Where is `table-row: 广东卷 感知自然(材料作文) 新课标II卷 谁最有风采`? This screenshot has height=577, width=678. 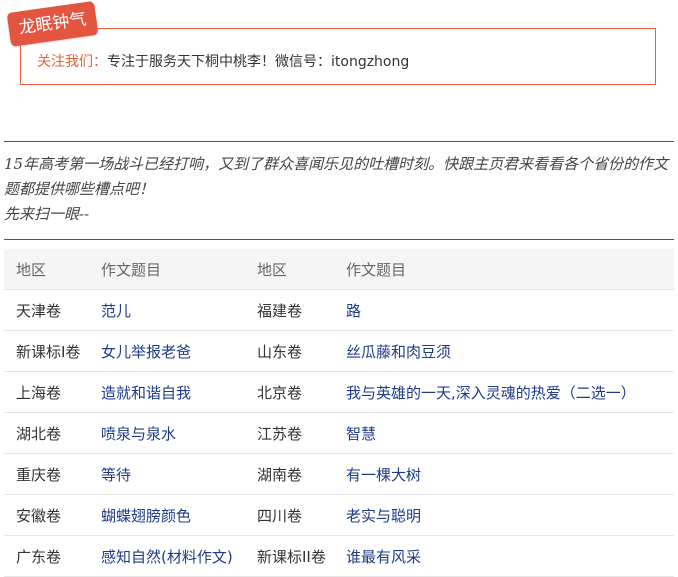
table-row: 广东卷 感知自然(材料作文) 新课标II卷 谁最有风采 is located at coordinates (339, 556).